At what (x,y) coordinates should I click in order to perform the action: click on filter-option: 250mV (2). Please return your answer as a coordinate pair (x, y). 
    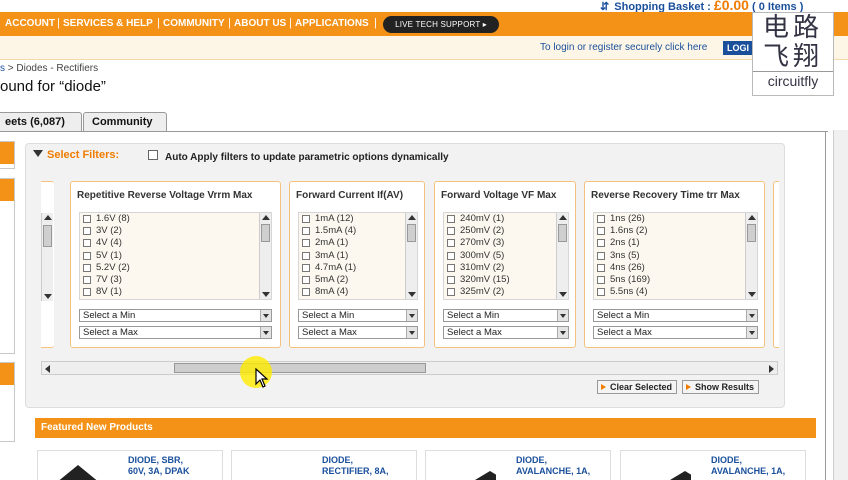
    Looking at the image, I should click on (506, 231).